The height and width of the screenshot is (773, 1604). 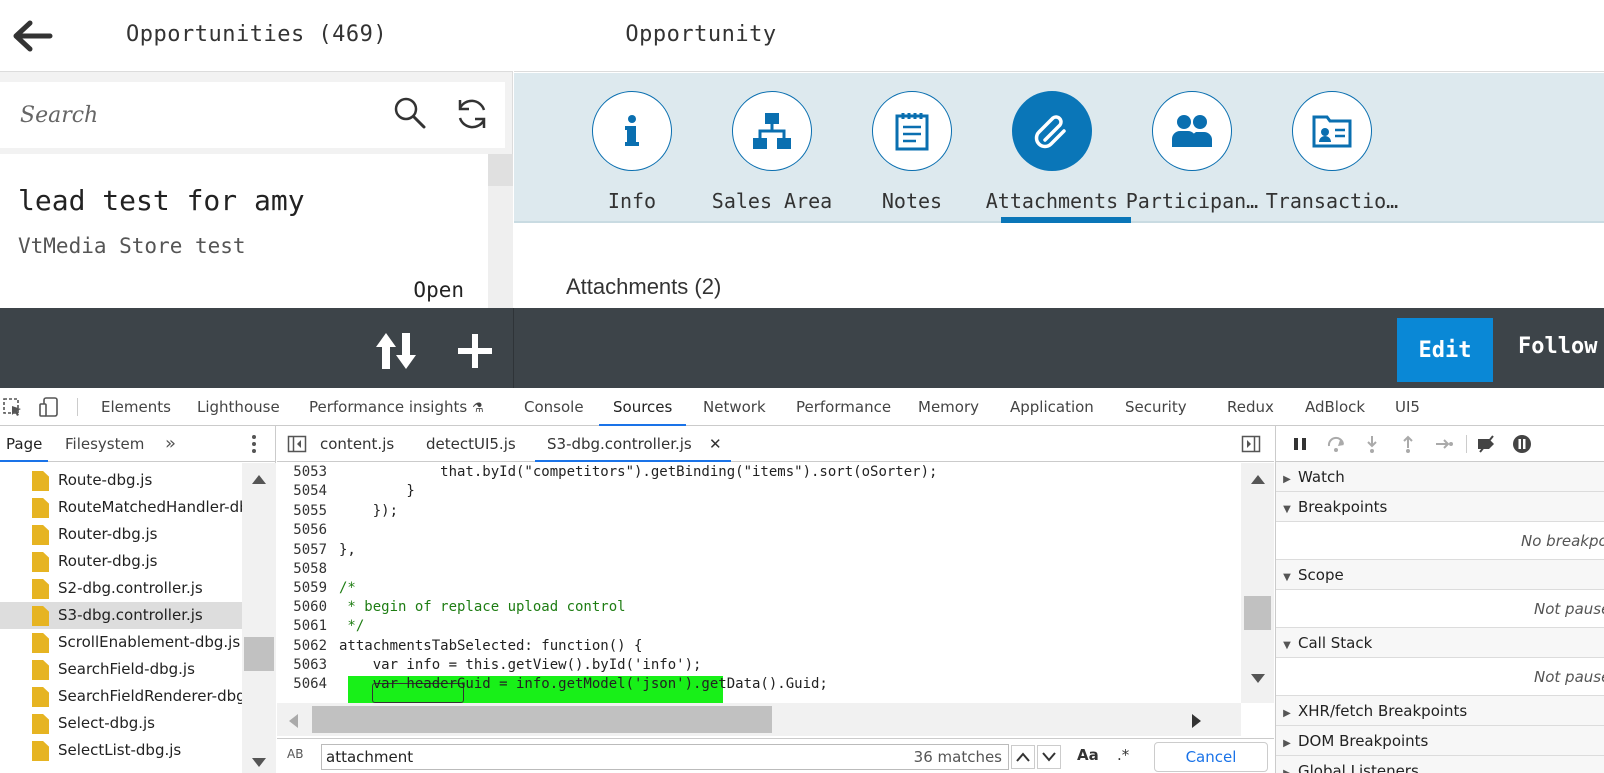 I want to click on scroll-left-icon, so click(x=293, y=721).